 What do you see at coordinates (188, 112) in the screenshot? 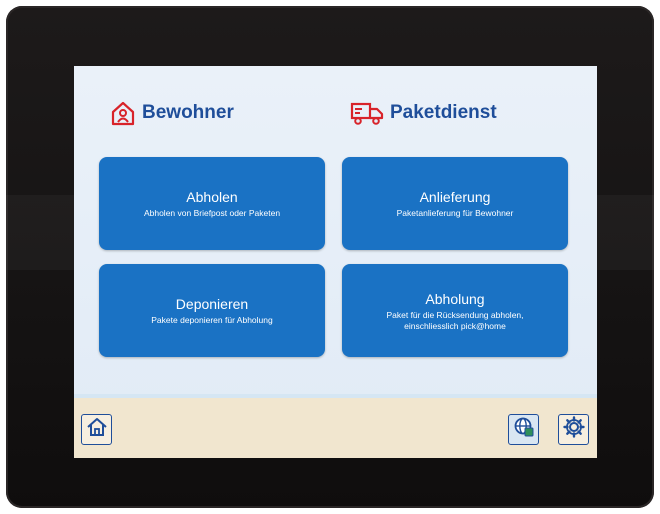
I see `residents-label: Bewohner` at bounding box center [188, 112].